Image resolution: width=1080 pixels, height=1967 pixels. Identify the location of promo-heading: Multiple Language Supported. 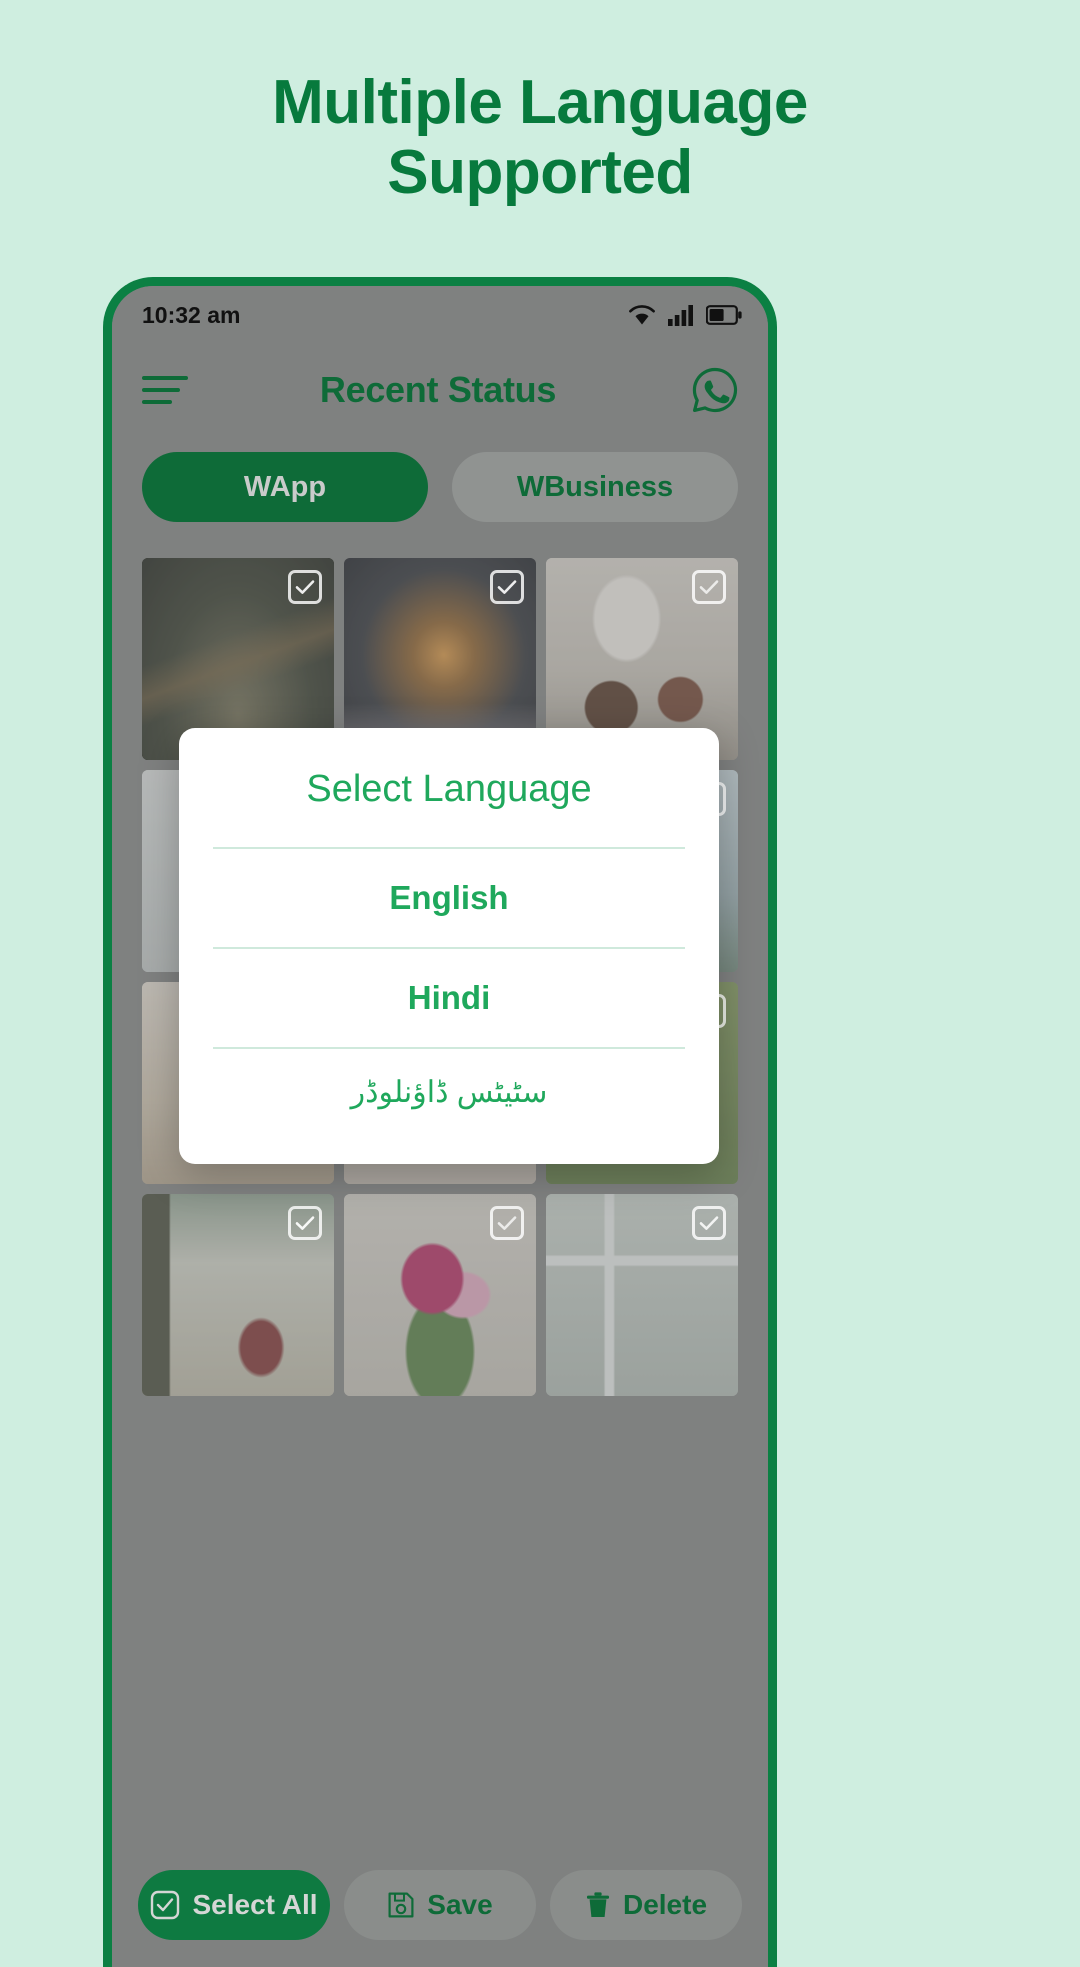
(540, 138).